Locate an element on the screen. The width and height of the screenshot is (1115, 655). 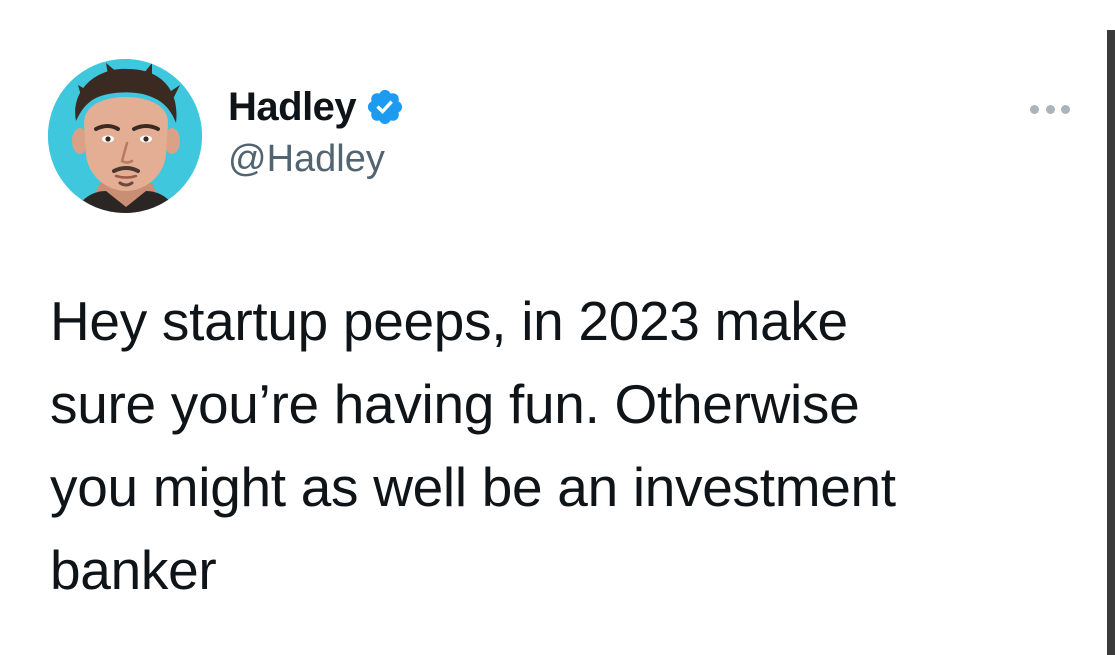
avatar is located at coordinates (125, 136).